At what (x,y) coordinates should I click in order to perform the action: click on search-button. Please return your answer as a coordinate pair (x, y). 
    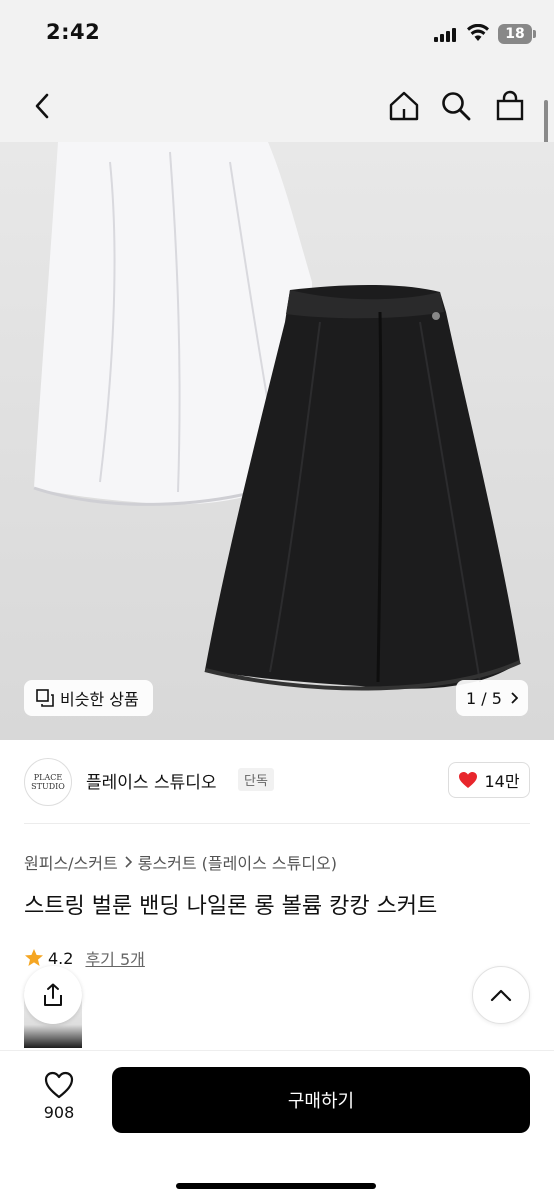
    Looking at the image, I should click on (456, 106).